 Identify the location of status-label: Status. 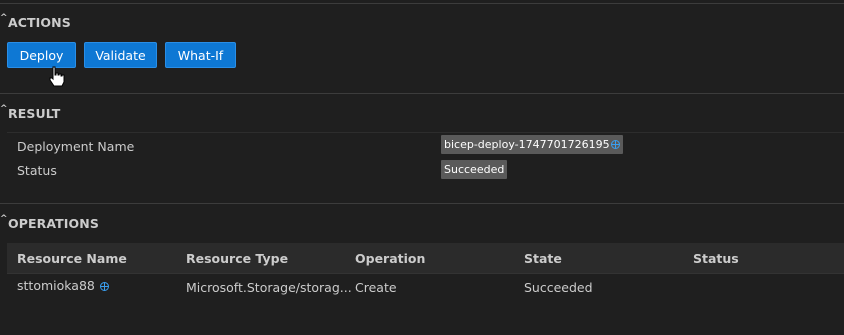
(37, 170).